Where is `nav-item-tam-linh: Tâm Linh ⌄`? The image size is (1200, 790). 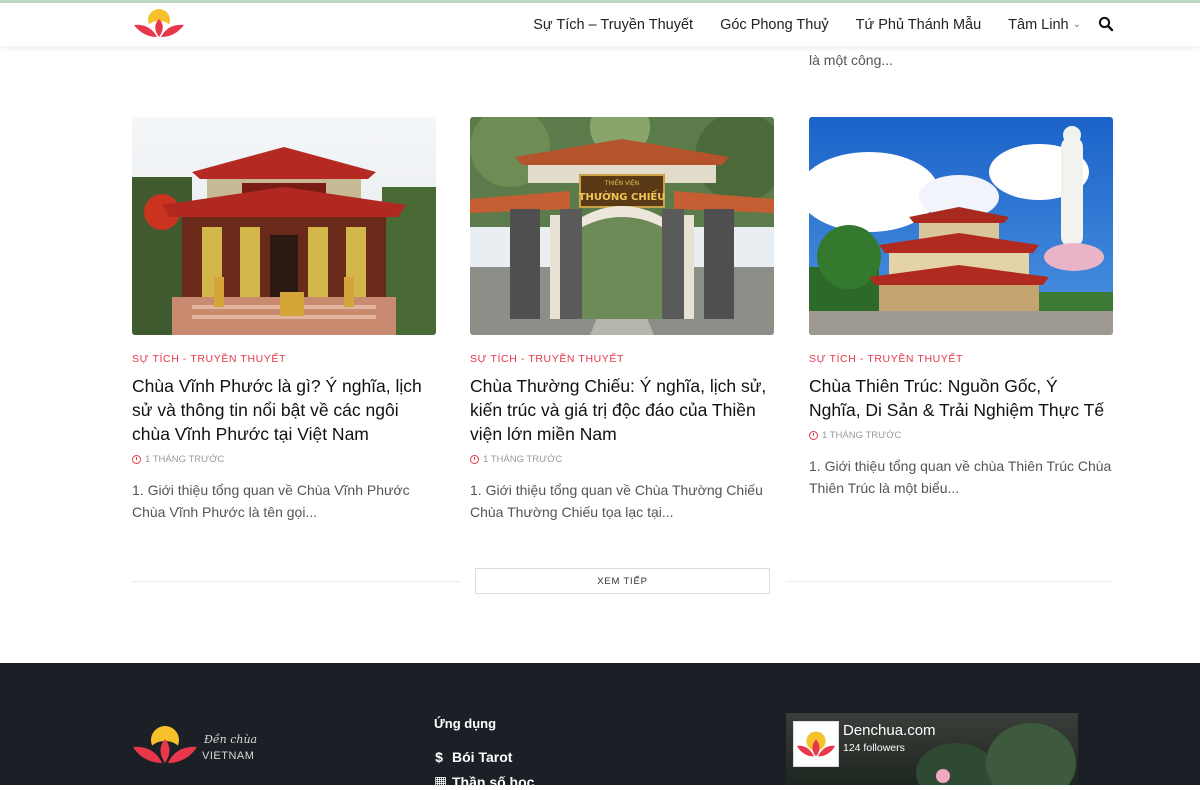
nav-item-tam-linh: Tâm Linh ⌄ is located at coordinates (1044, 25).